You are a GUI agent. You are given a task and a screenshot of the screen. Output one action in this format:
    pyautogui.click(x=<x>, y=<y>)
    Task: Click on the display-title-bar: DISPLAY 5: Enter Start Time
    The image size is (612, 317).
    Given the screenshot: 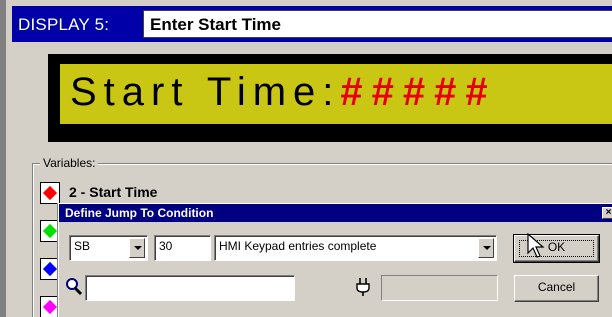 What is the action you would take?
    pyautogui.click(x=312, y=24)
    